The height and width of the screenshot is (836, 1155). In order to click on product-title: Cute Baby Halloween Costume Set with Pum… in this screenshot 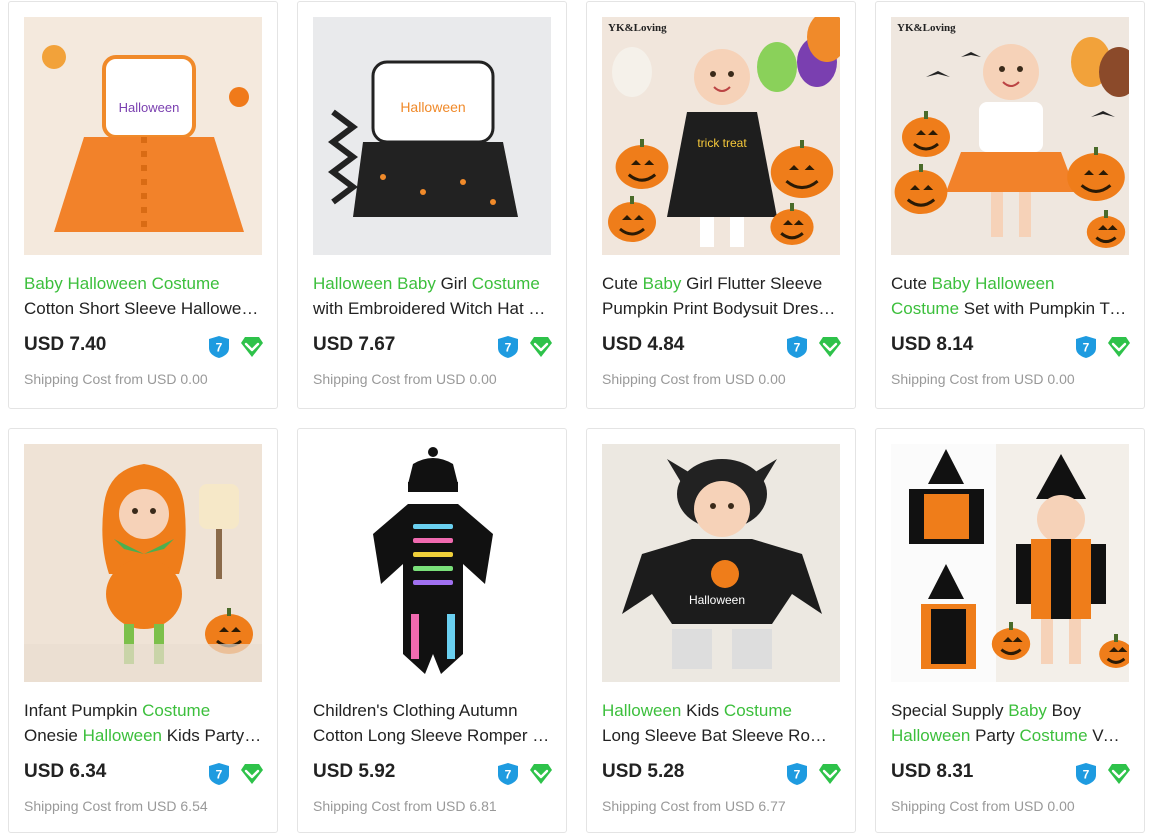, I will do `click(1010, 296)`.